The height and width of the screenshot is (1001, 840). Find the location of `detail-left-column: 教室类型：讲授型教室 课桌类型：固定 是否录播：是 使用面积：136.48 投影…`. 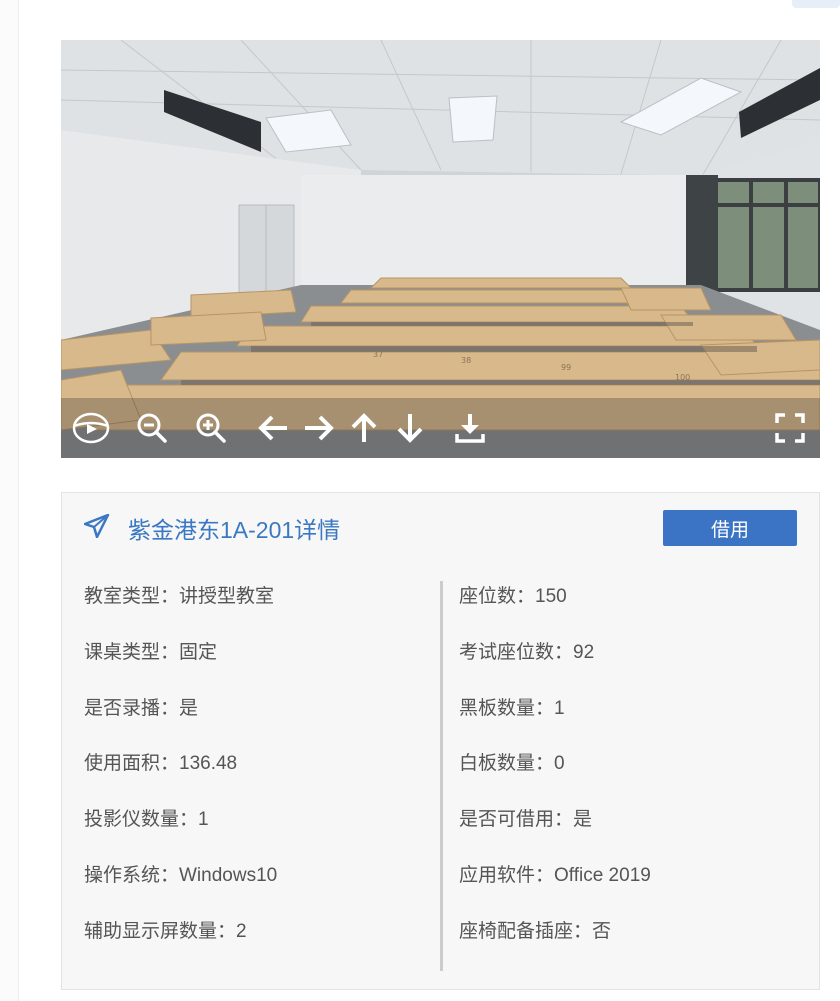

detail-left-column: 教室类型：讲授型教室 课桌类型：固定 是否录播：是 使用面积：136.48 投影… is located at coordinates (180, 776).